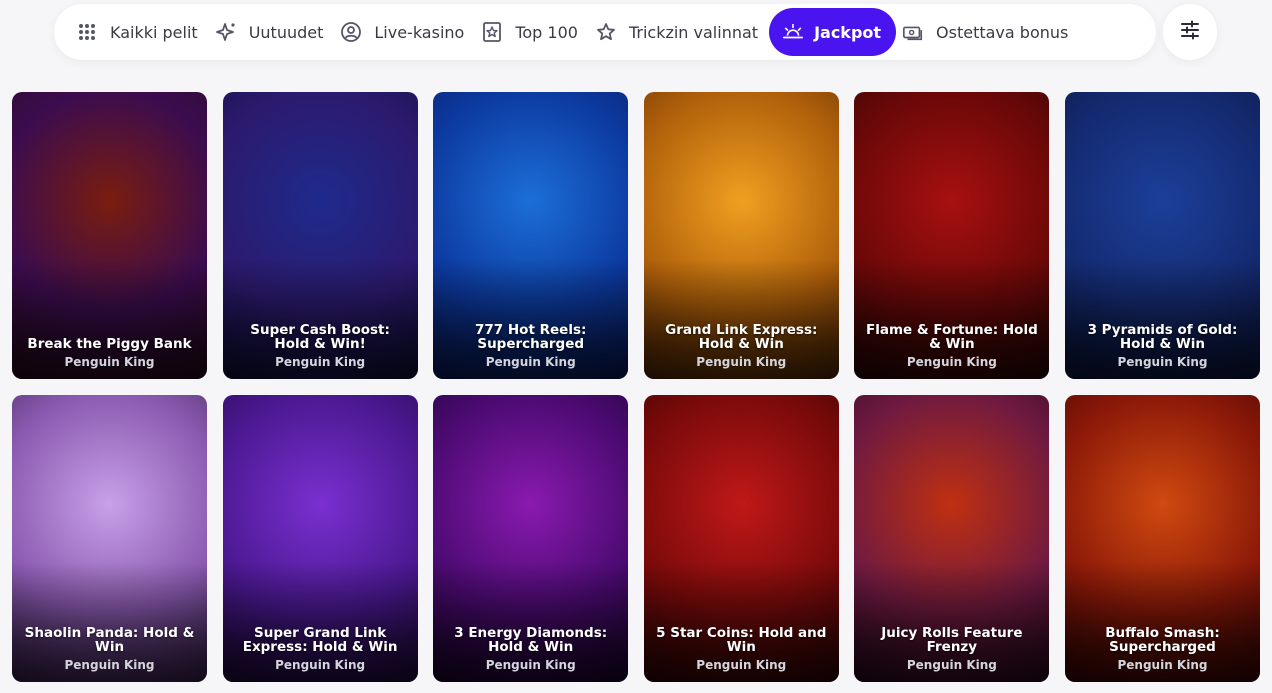 Image resolution: width=1272 pixels, height=693 pixels. Describe the element at coordinates (913, 32) in the screenshot. I see `cash-icon` at that location.